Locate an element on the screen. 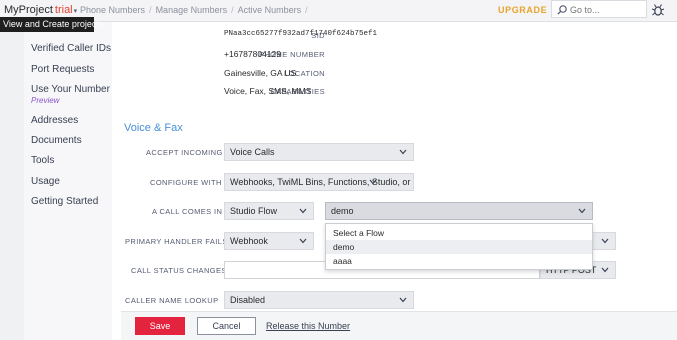  flow-option-highlighted: demo is located at coordinates (459, 247).